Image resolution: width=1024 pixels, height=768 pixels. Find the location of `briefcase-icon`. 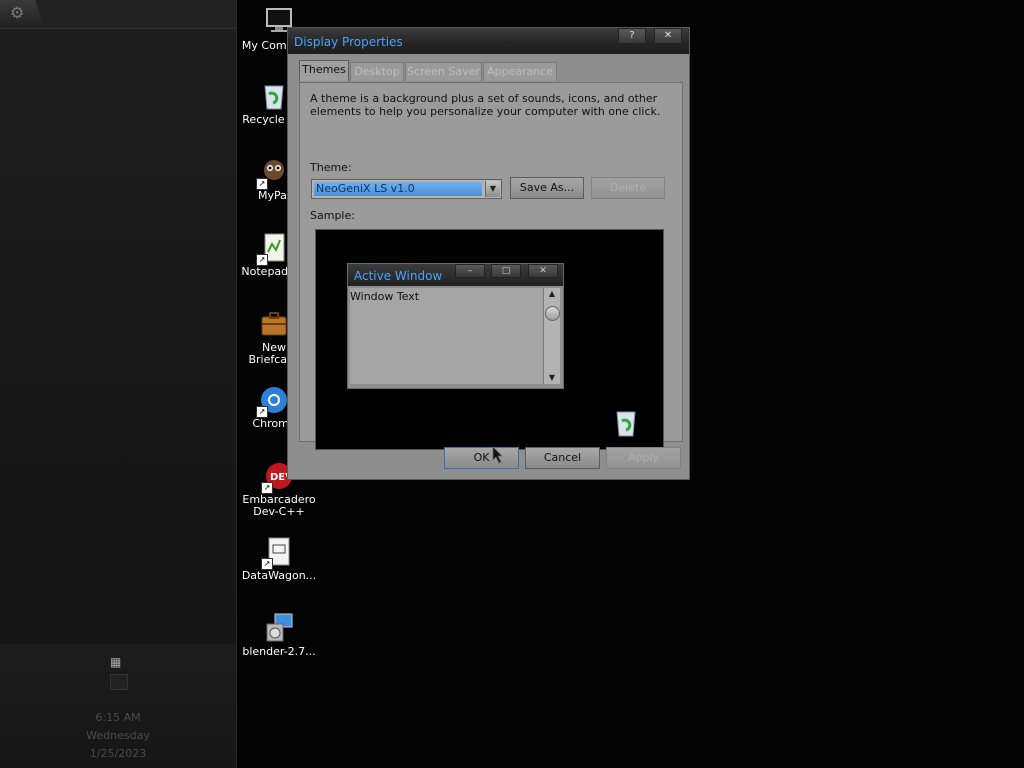

briefcase-icon is located at coordinates (274, 324).